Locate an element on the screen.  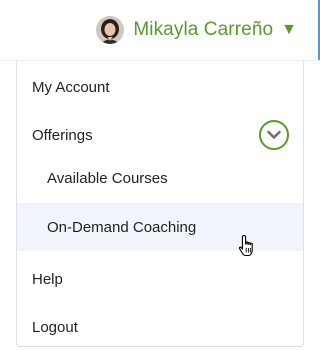
hand-cursor-icon is located at coordinates (248, 248).